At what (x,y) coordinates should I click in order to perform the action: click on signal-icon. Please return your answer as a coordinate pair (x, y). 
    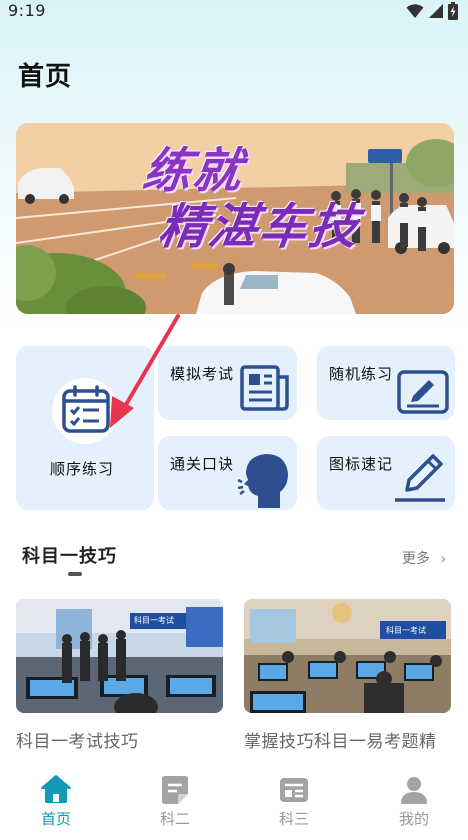
    Looking at the image, I should click on (436, 11).